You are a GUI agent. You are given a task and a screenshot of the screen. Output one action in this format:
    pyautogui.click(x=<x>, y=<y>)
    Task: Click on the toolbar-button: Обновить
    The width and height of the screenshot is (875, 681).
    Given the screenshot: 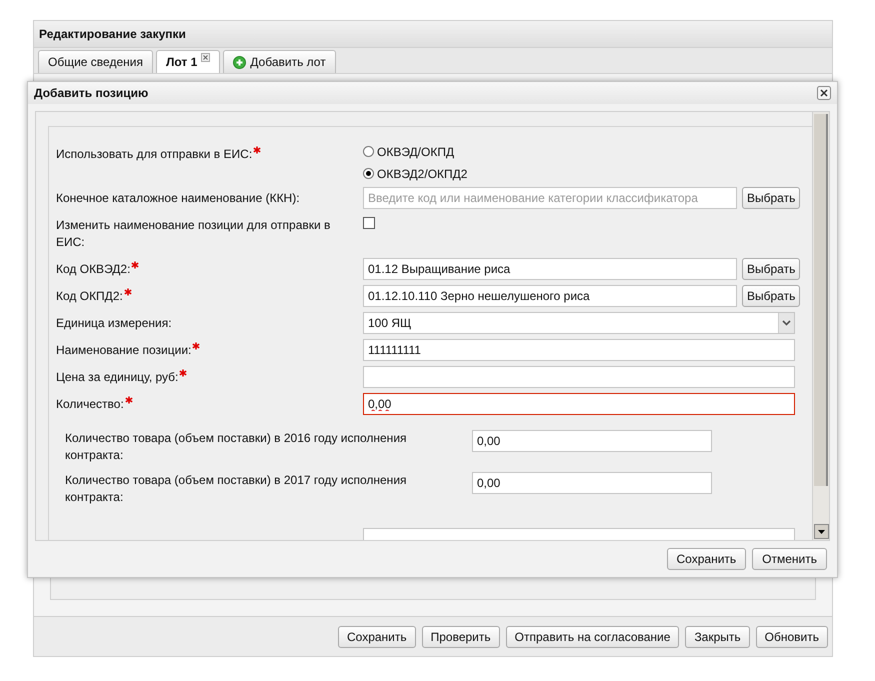 What is the action you would take?
    pyautogui.click(x=792, y=637)
    